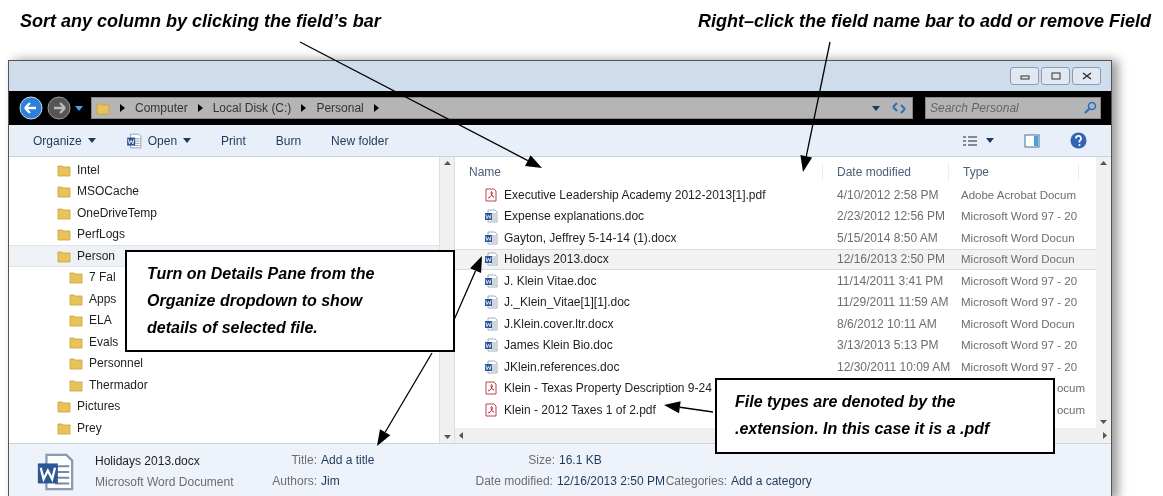 Image resolution: width=1163 pixels, height=496 pixels. What do you see at coordinates (558, 346) in the screenshot?
I see `file-name: James Klein Bio.doc` at bounding box center [558, 346].